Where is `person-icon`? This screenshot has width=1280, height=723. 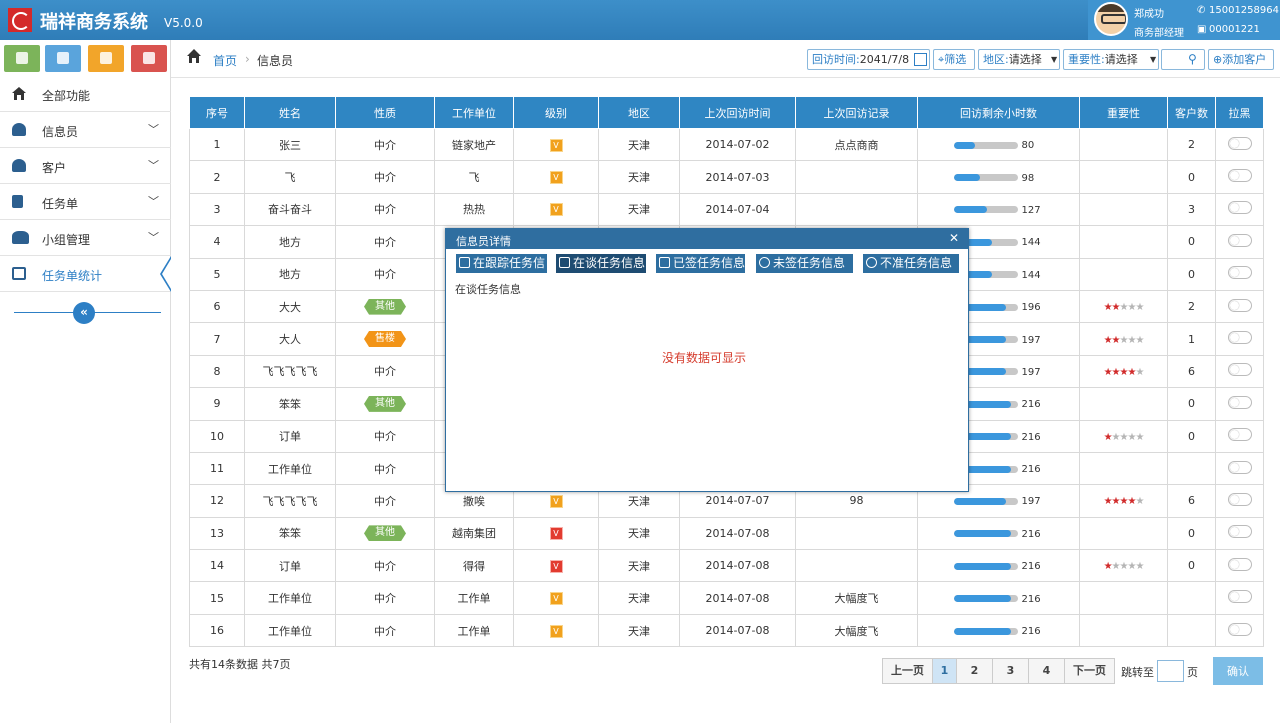 person-icon is located at coordinates (19, 165).